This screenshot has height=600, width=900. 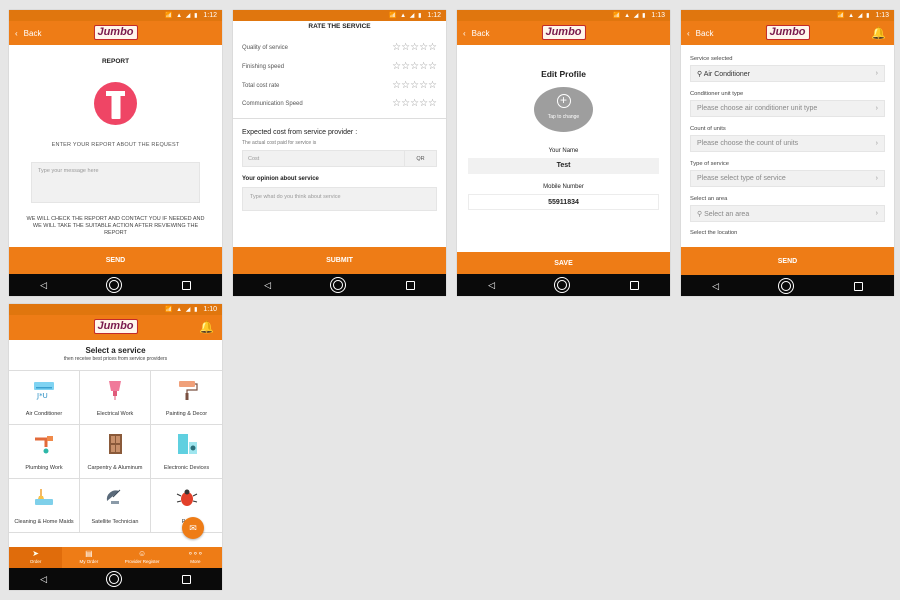 I want to click on service-label: Painting & Decor, so click(x=186, y=414).